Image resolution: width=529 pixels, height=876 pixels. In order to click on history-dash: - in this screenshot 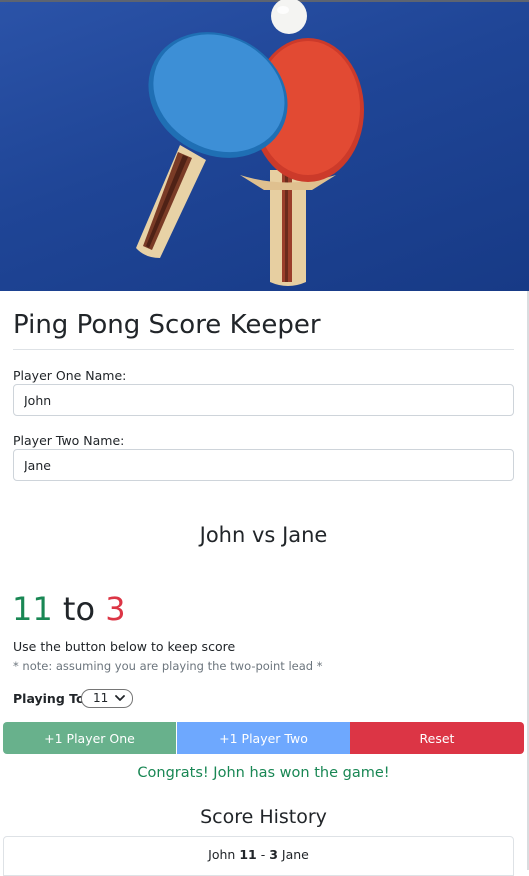, I will do `click(263, 854)`.